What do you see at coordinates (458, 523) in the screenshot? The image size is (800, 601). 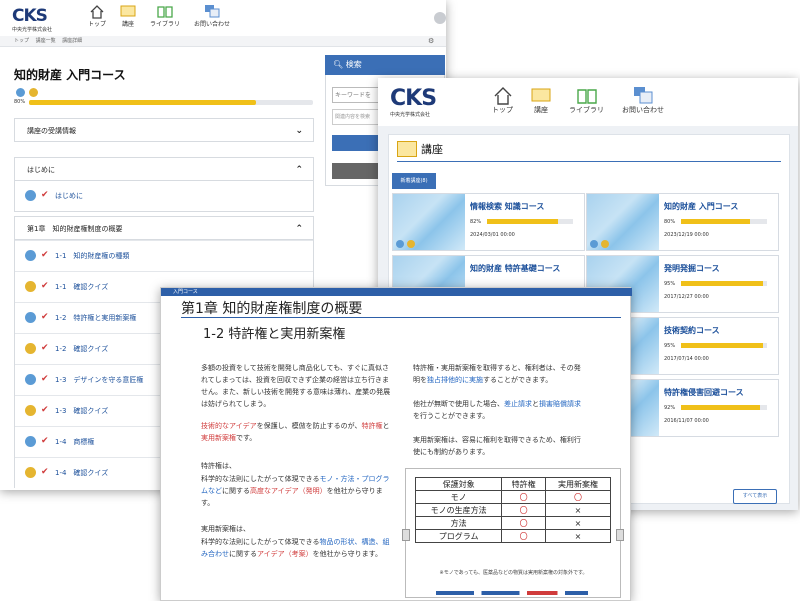 I see `table-cell: 方法` at bounding box center [458, 523].